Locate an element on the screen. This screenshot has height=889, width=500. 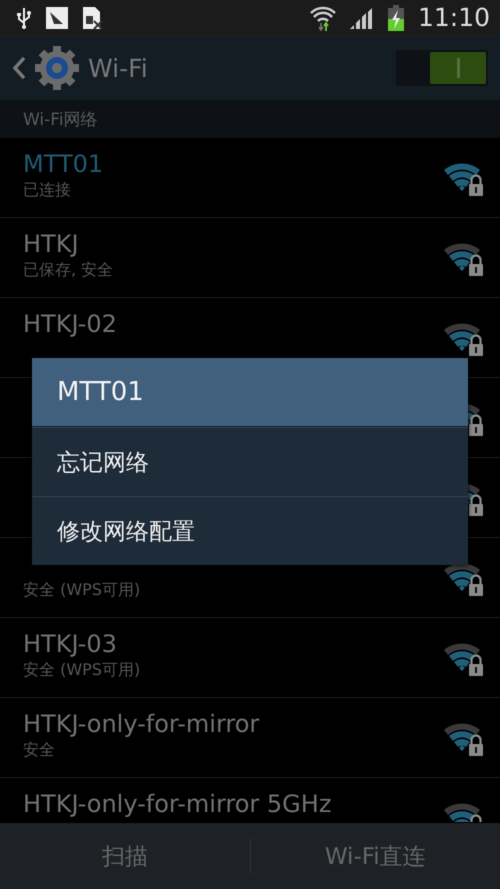
clock: 11:10 is located at coordinates (454, 17).